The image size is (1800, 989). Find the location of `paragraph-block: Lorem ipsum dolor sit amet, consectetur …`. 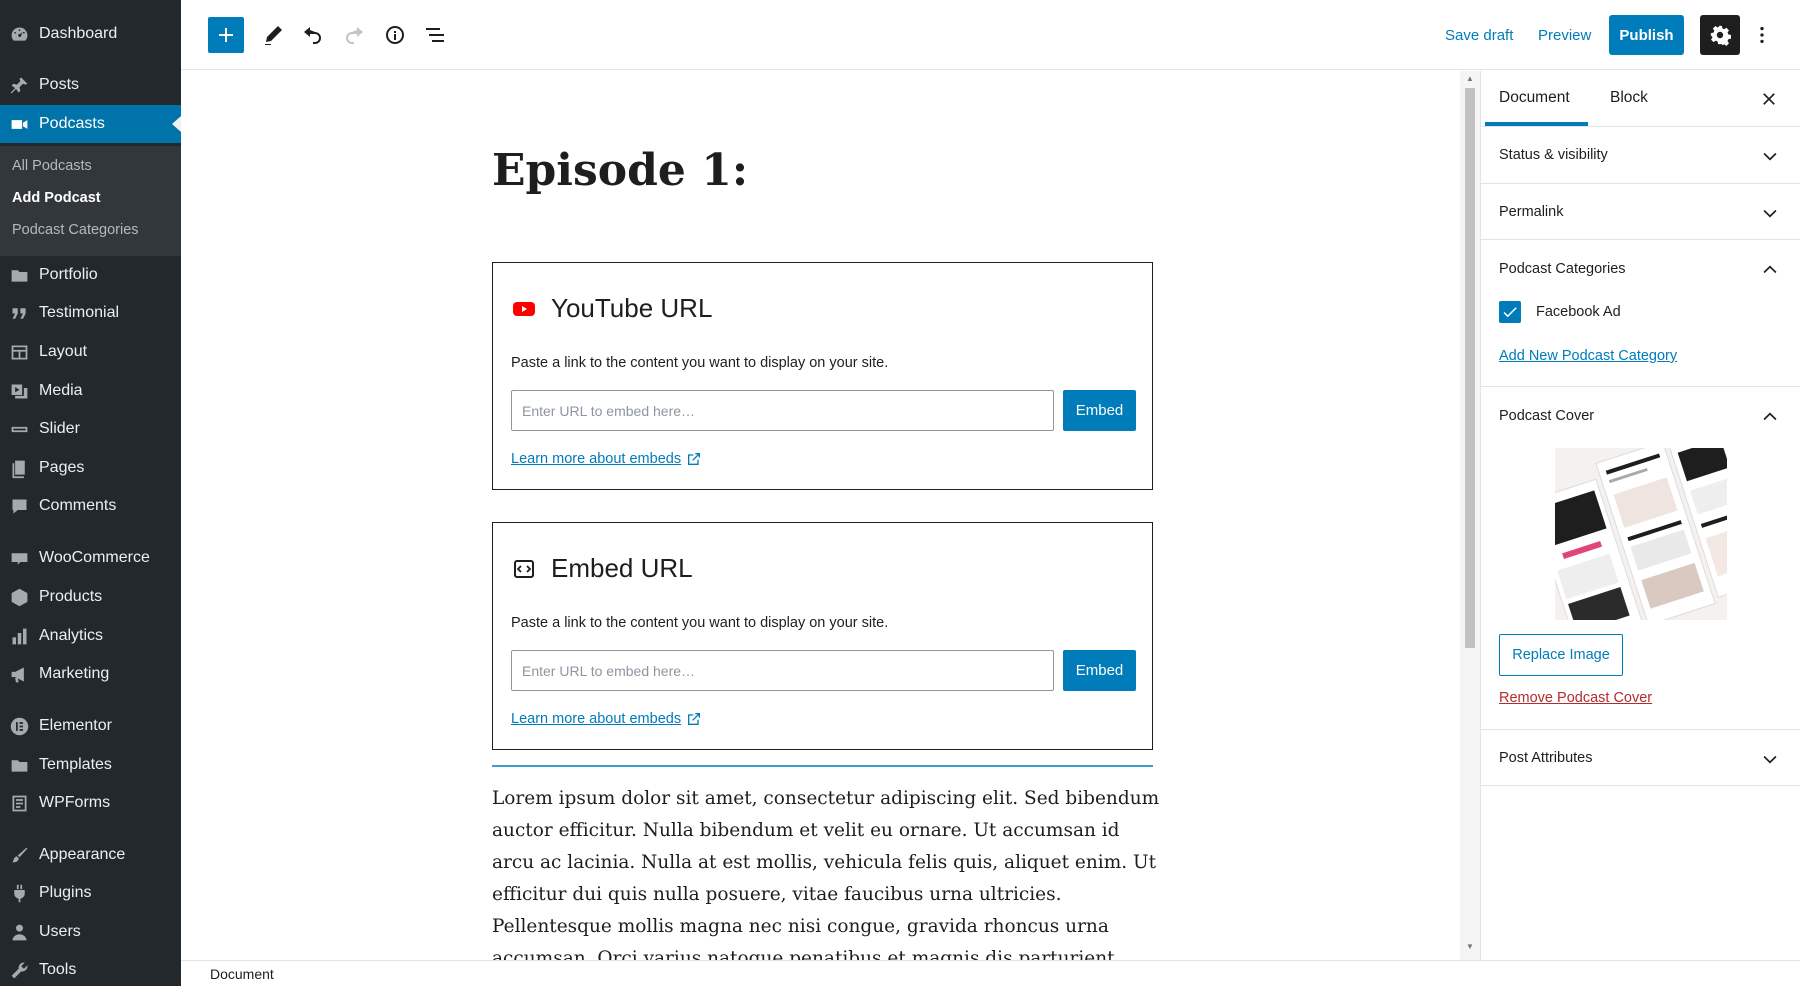

paragraph-block: Lorem ipsum dolor sit amet, consectetur … is located at coordinates (828, 871).